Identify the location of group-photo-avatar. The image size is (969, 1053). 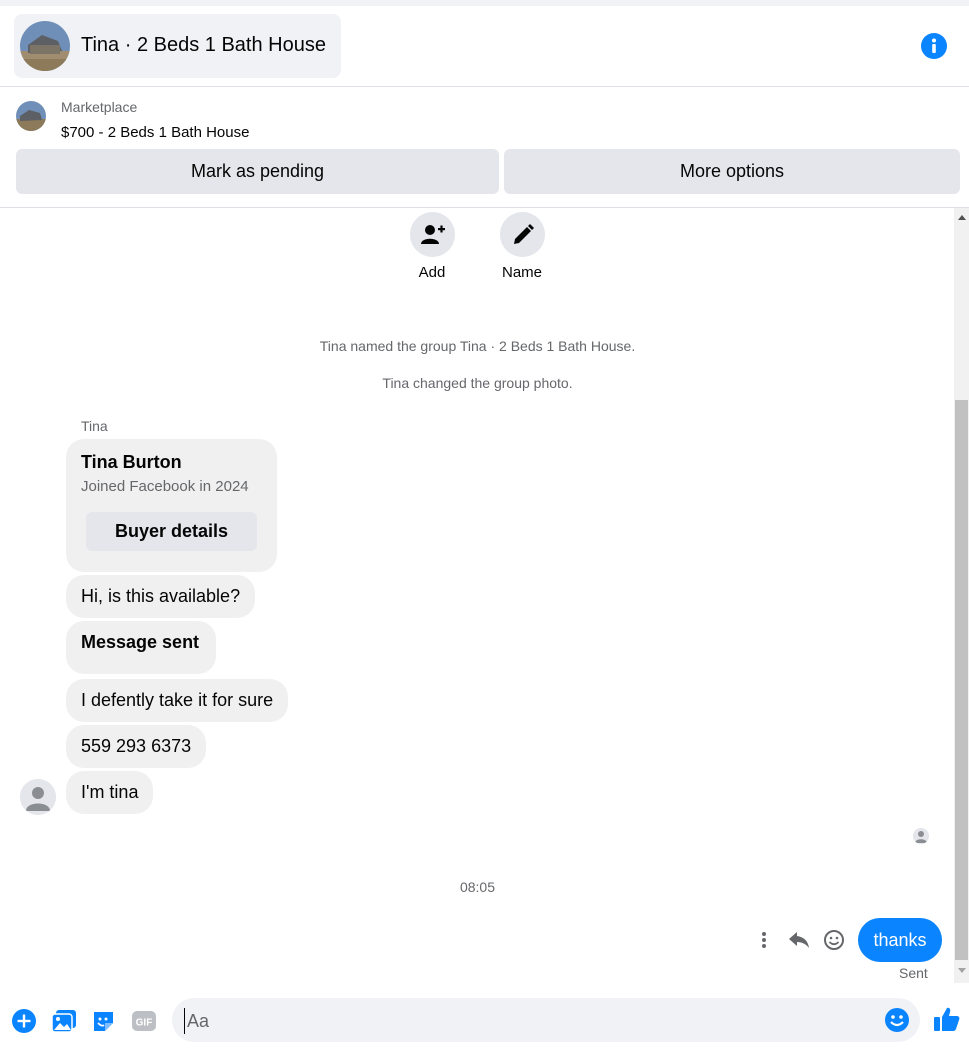
(45, 46).